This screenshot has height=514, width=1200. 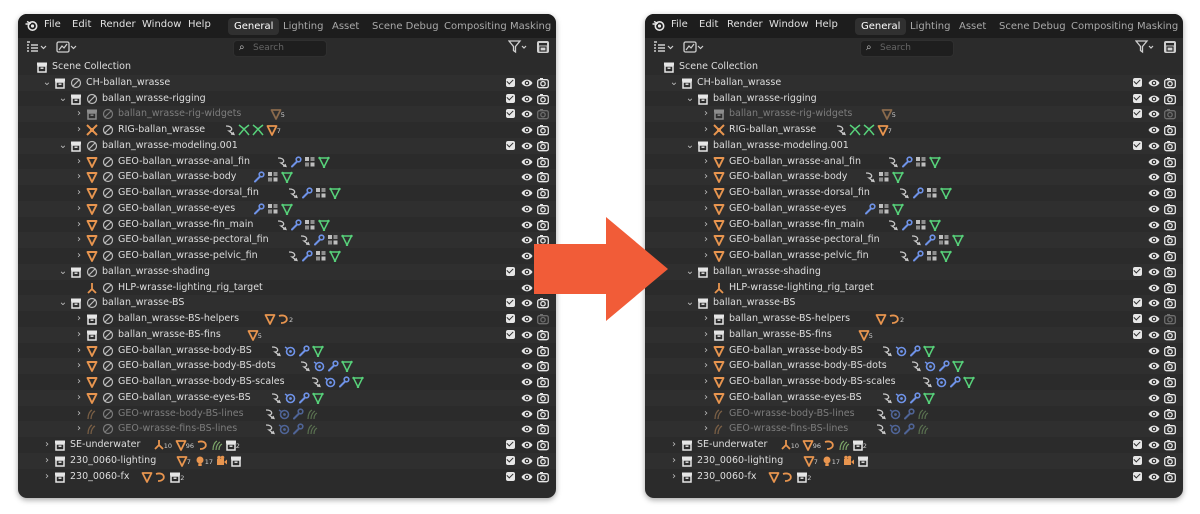 I want to click on curve-icon, so click(x=161, y=477).